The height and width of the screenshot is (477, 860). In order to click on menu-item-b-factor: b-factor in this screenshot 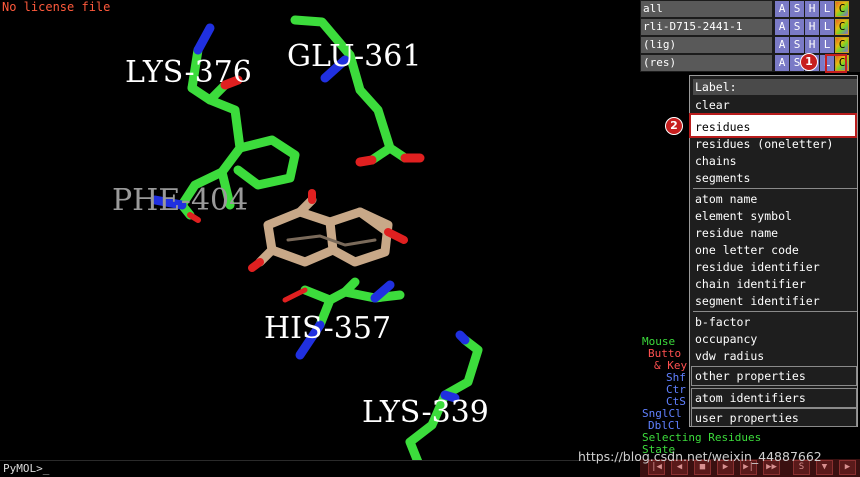, I will do `click(775, 322)`.